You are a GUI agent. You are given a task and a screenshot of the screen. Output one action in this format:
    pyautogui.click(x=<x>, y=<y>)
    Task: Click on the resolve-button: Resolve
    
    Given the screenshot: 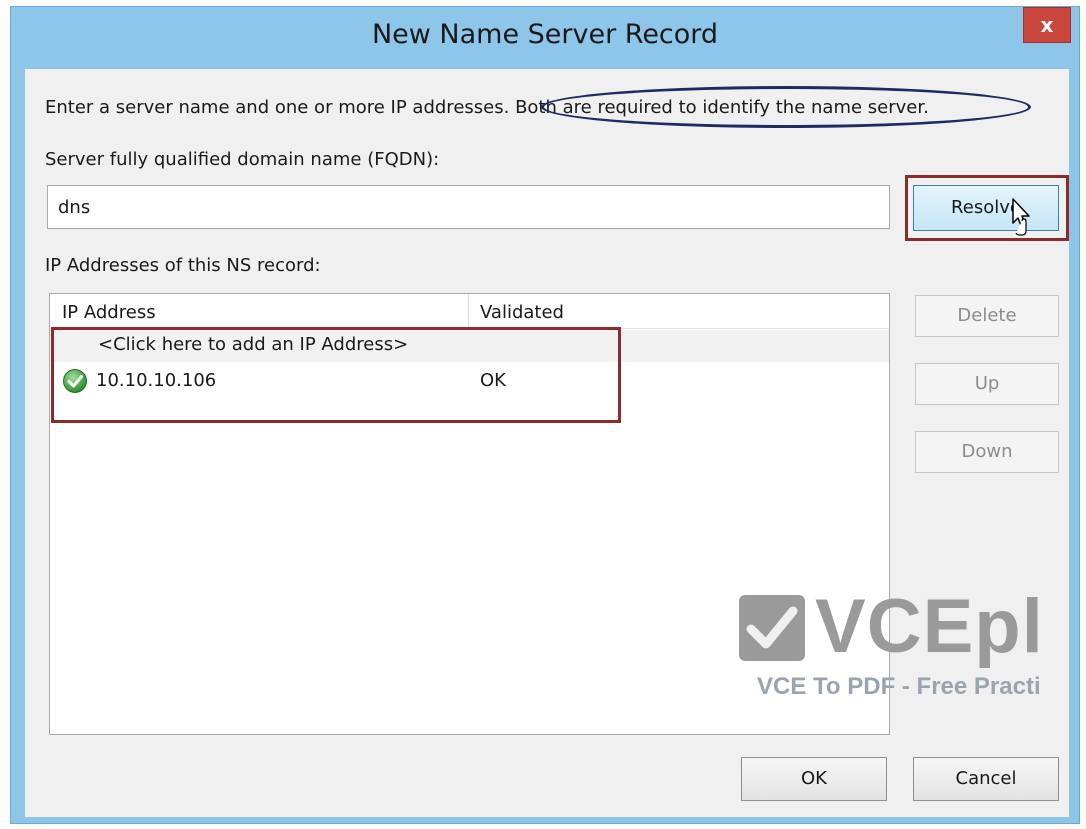 What is the action you would take?
    pyautogui.click(x=986, y=208)
    